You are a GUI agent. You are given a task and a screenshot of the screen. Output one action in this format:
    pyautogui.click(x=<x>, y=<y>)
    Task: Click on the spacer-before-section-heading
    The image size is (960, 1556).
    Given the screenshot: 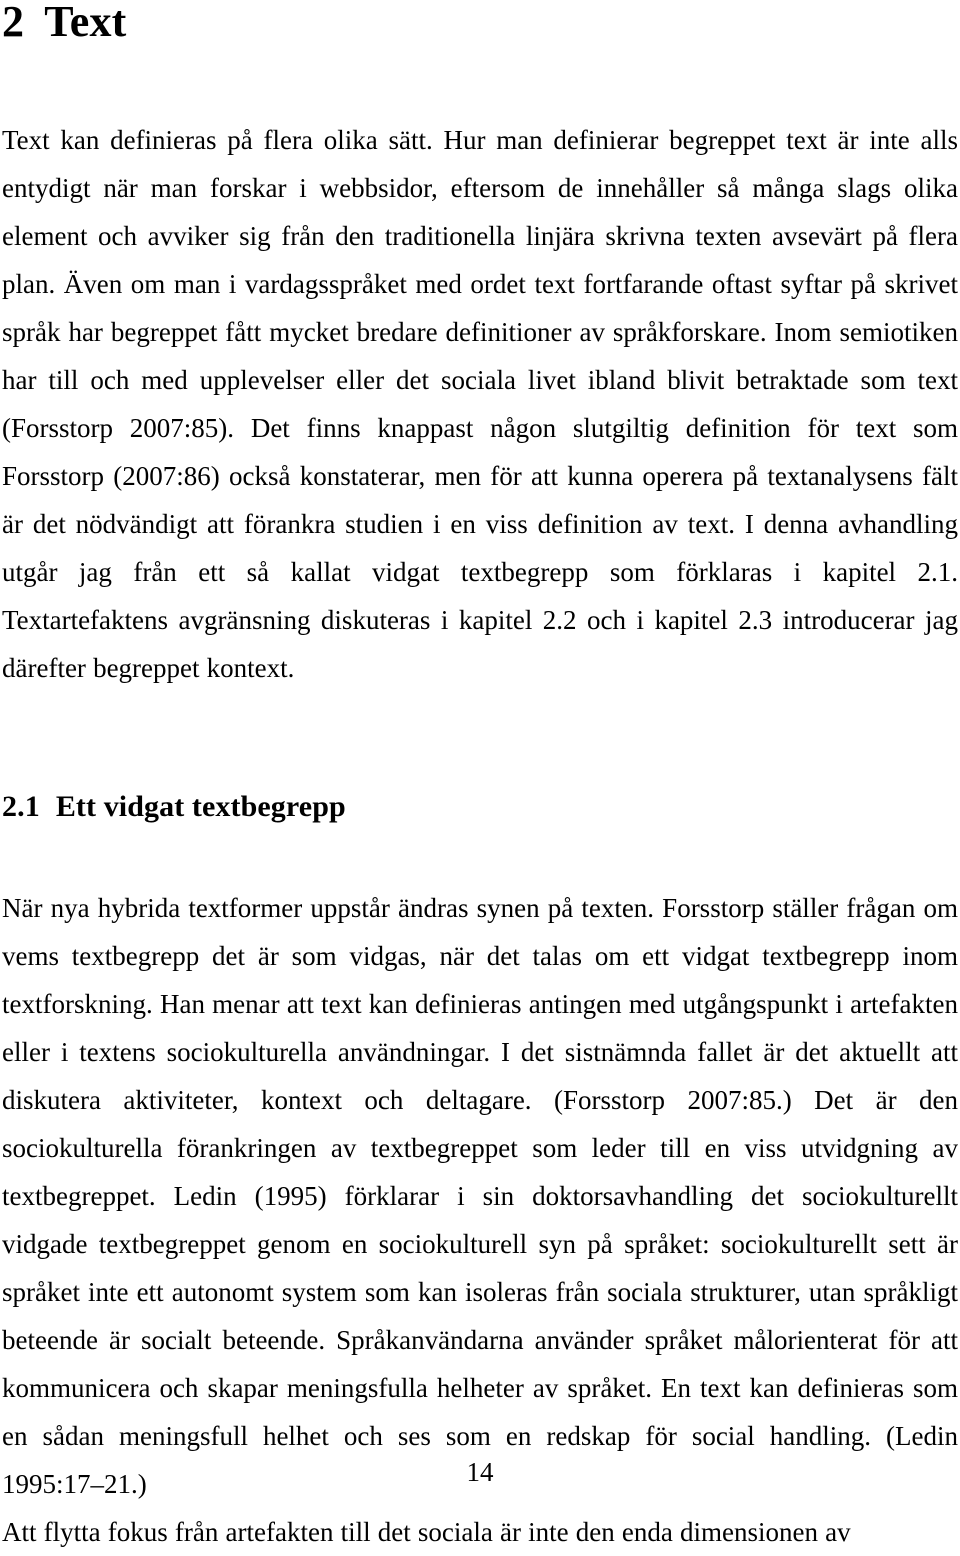 What is the action you would take?
    pyautogui.click(x=480, y=742)
    